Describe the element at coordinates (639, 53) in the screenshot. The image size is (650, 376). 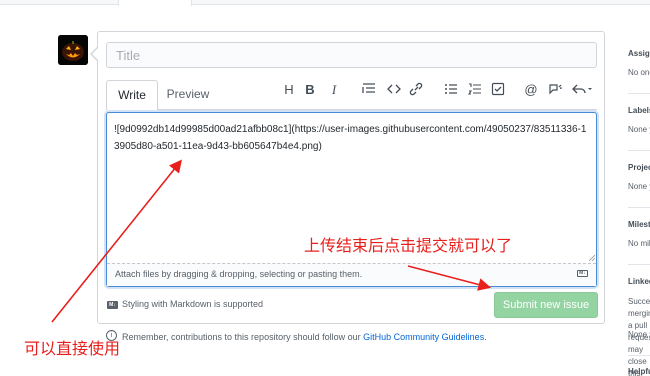
I see `sidebar-heading-assignees: Assignees` at that location.